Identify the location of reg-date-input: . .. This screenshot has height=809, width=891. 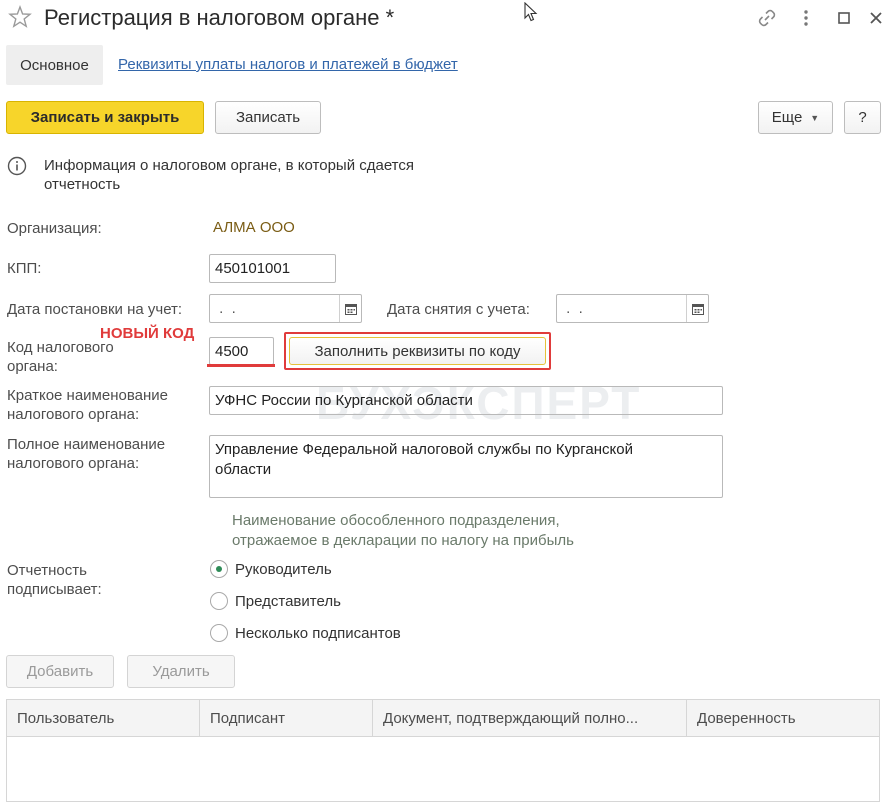
(285, 308).